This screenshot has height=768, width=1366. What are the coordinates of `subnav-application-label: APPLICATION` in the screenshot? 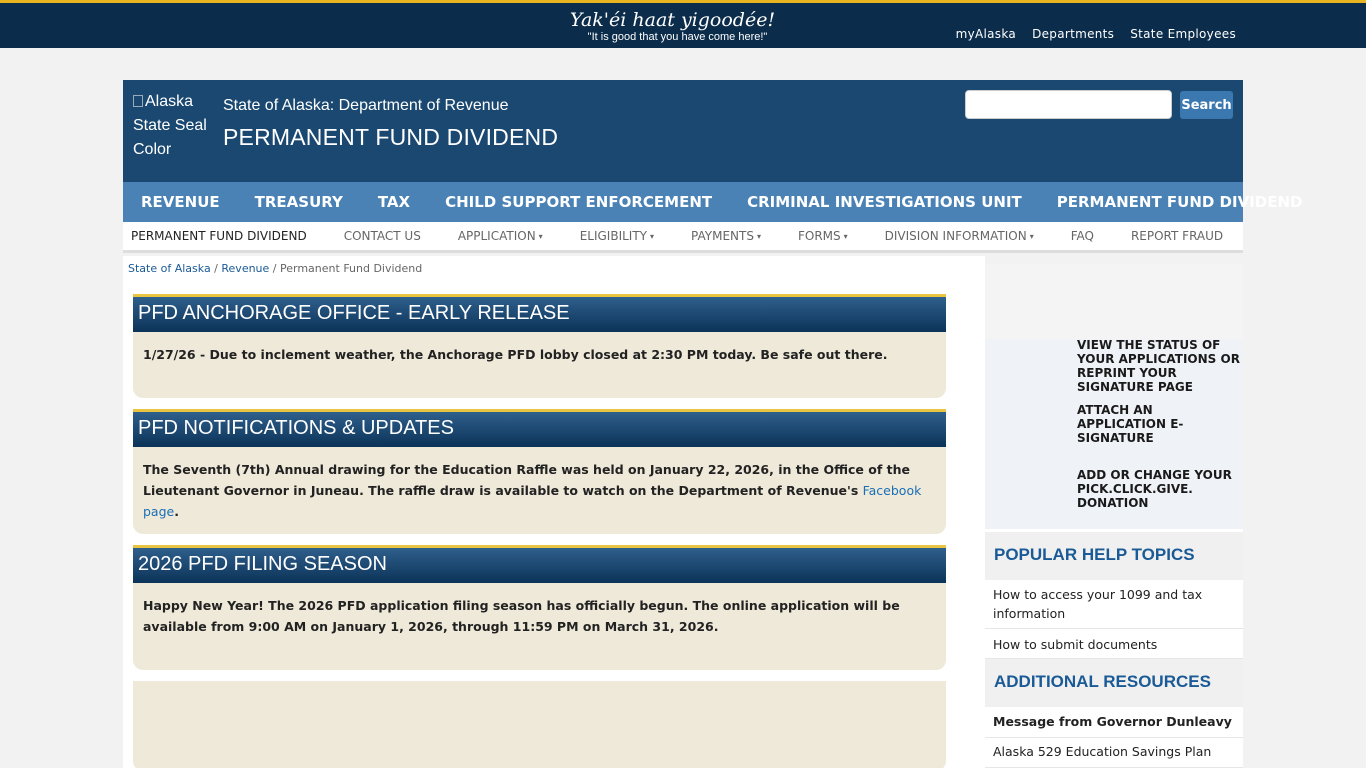 It's located at (496, 236).